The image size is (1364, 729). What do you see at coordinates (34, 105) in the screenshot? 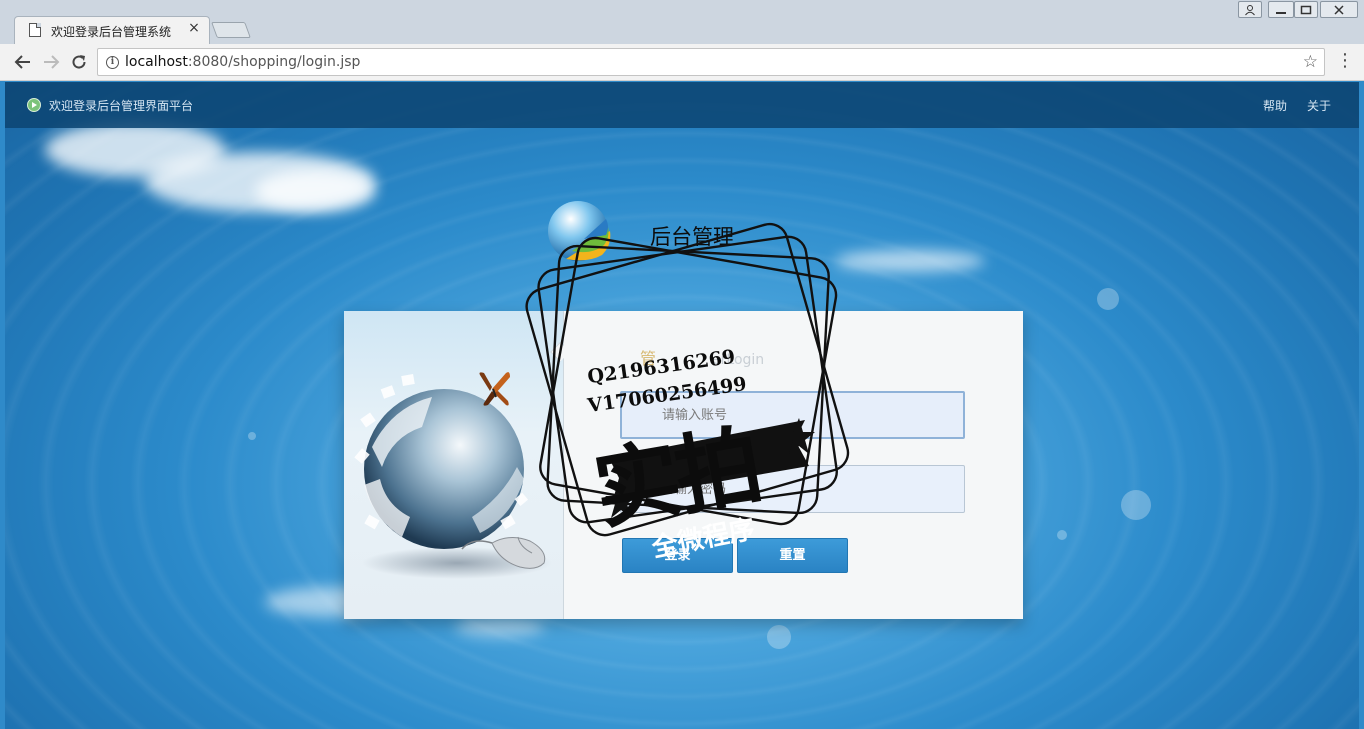
I see `play-icon` at bounding box center [34, 105].